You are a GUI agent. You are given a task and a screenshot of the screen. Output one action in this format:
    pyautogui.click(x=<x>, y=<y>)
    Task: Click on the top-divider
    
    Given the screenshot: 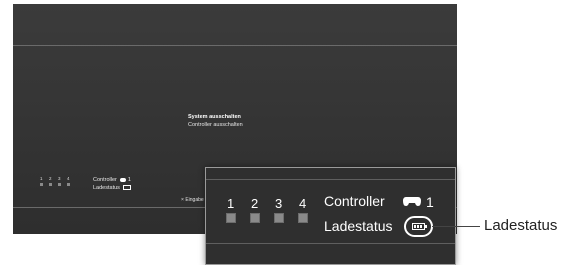 What is the action you would take?
    pyautogui.click(x=235, y=45)
    